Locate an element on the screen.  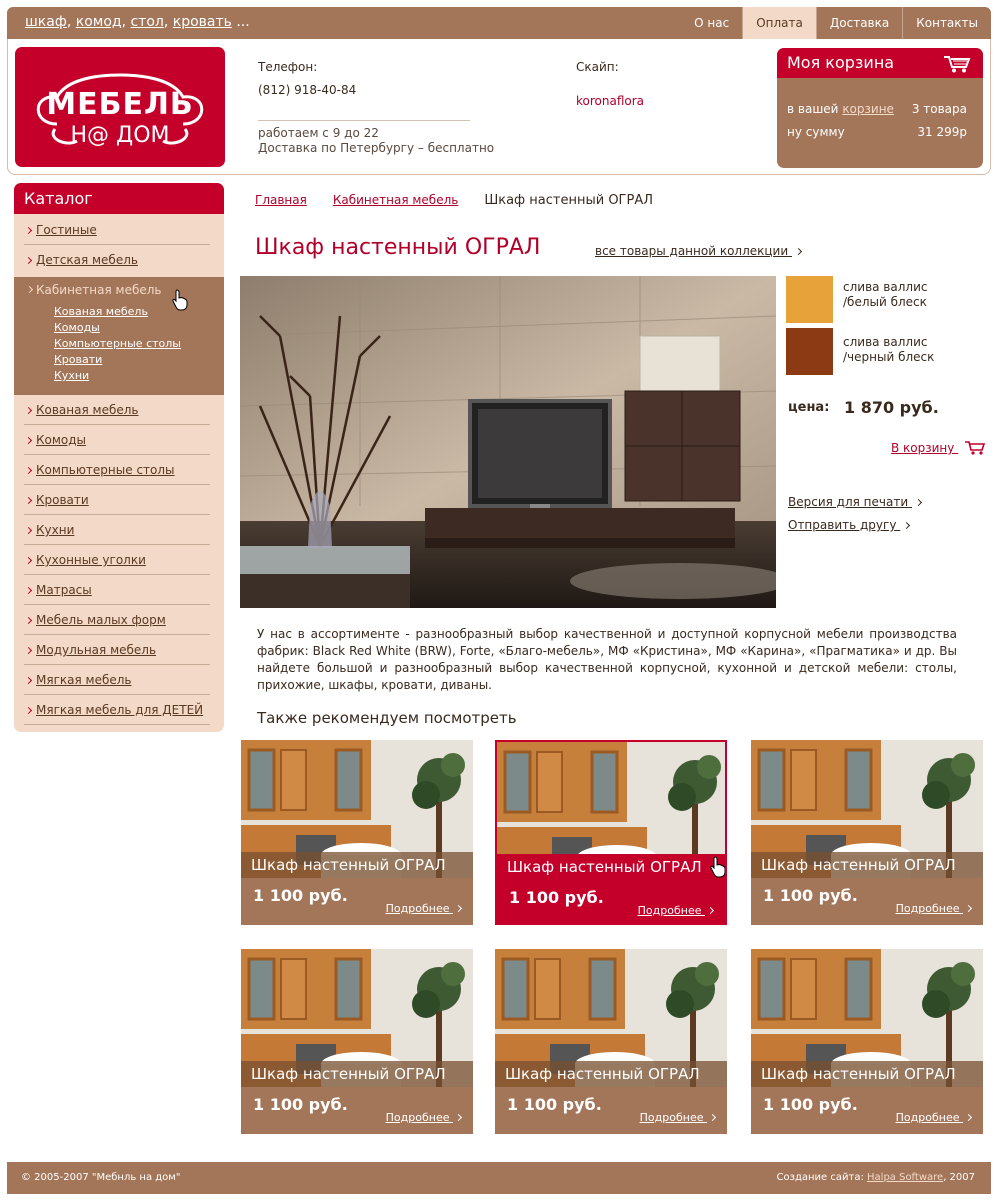
catalog-title: Каталог is located at coordinates (119, 198).